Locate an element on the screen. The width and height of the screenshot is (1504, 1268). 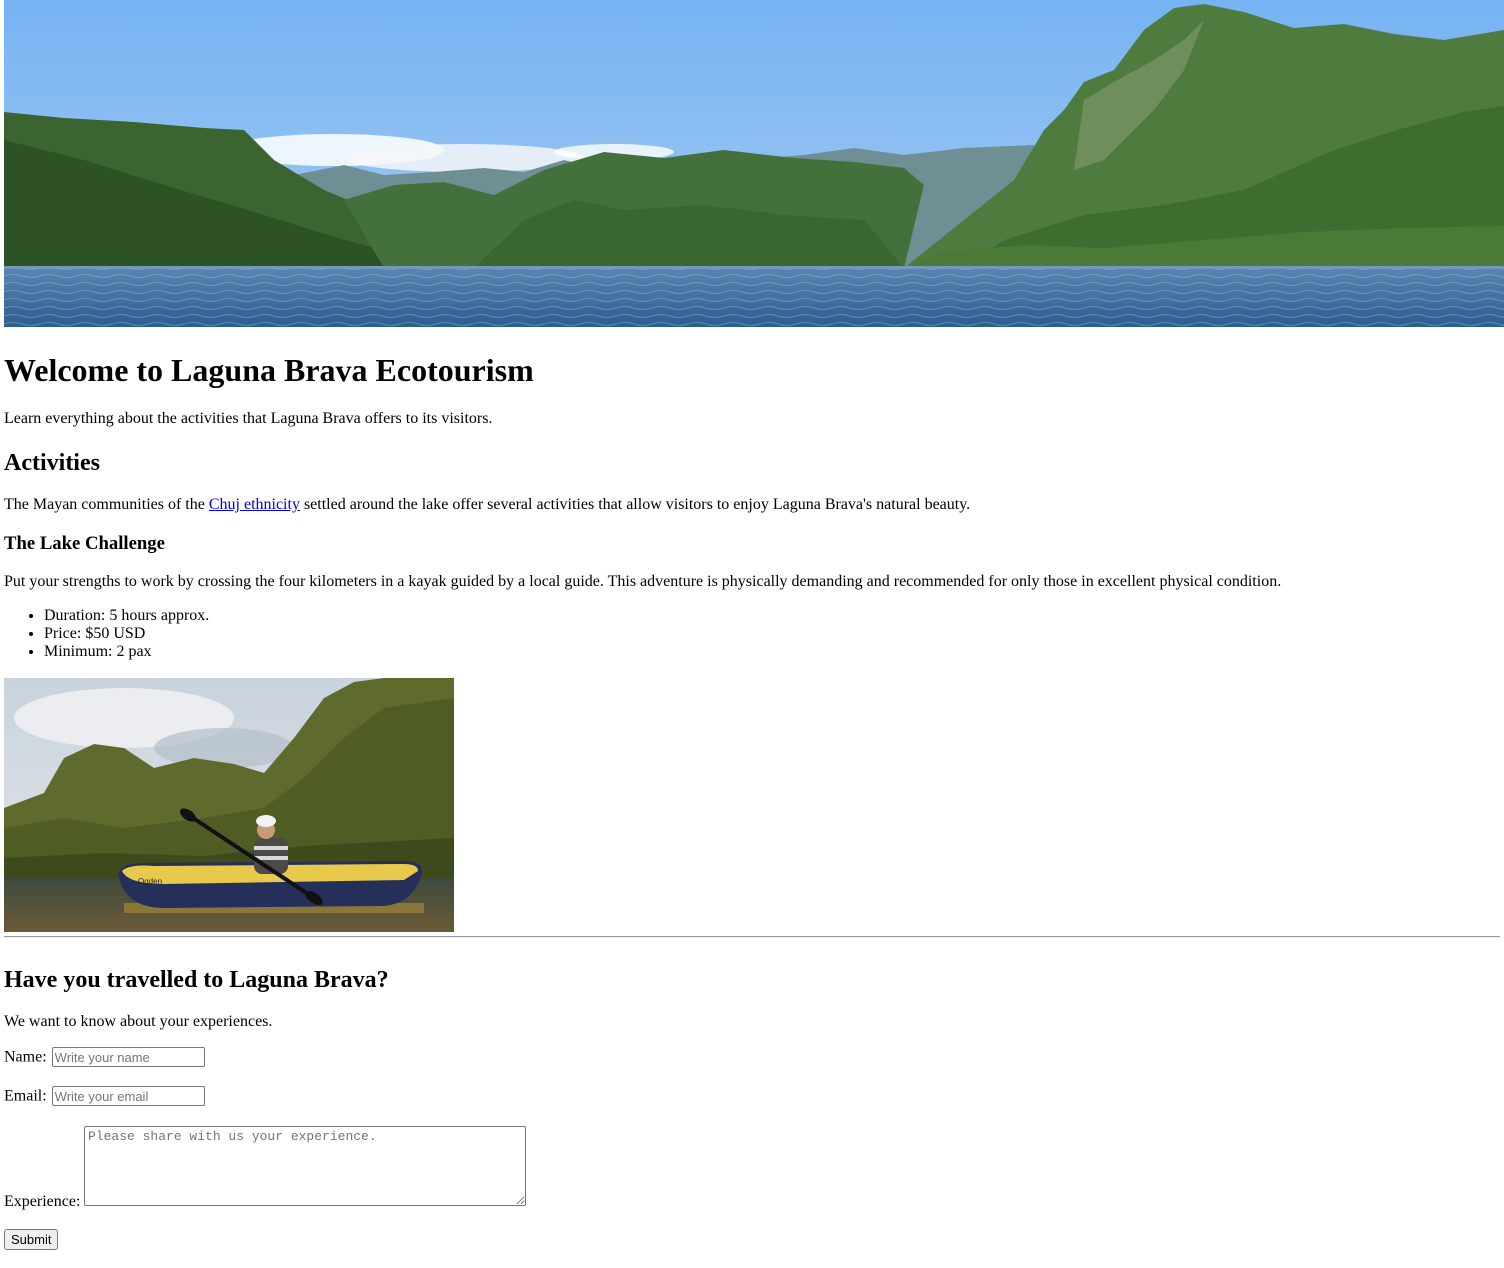
name-input is located at coordinates (128, 1057).